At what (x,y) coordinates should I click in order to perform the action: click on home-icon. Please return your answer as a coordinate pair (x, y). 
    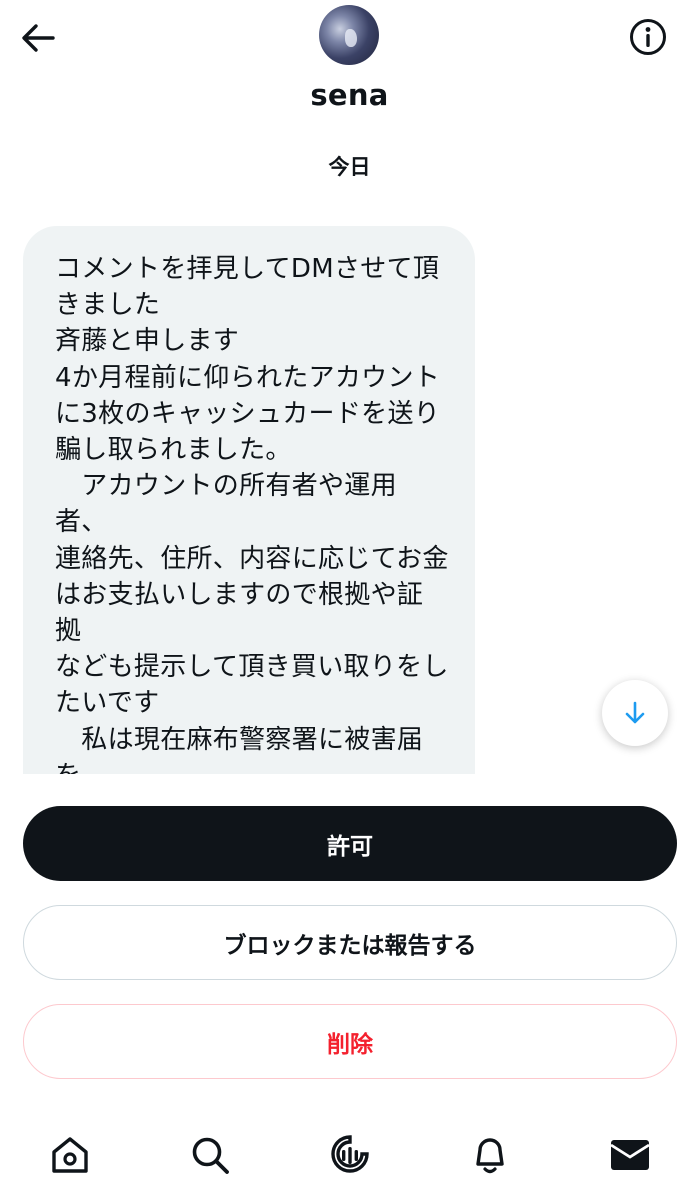
    Looking at the image, I should click on (70, 1155).